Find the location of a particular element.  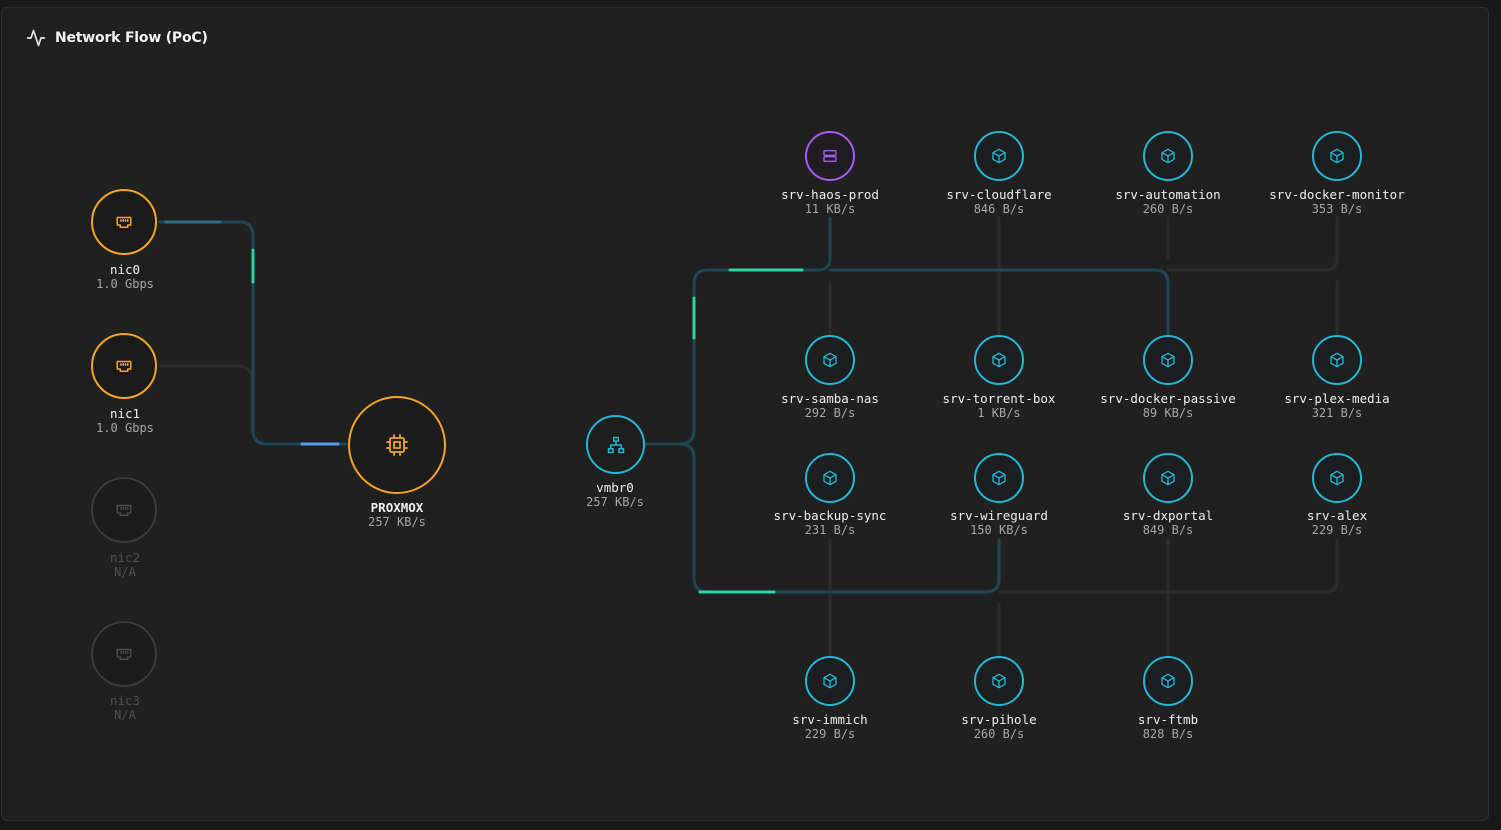

proxmox-host-label: PROXMOX 257 KB/s is located at coordinates (397, 515).